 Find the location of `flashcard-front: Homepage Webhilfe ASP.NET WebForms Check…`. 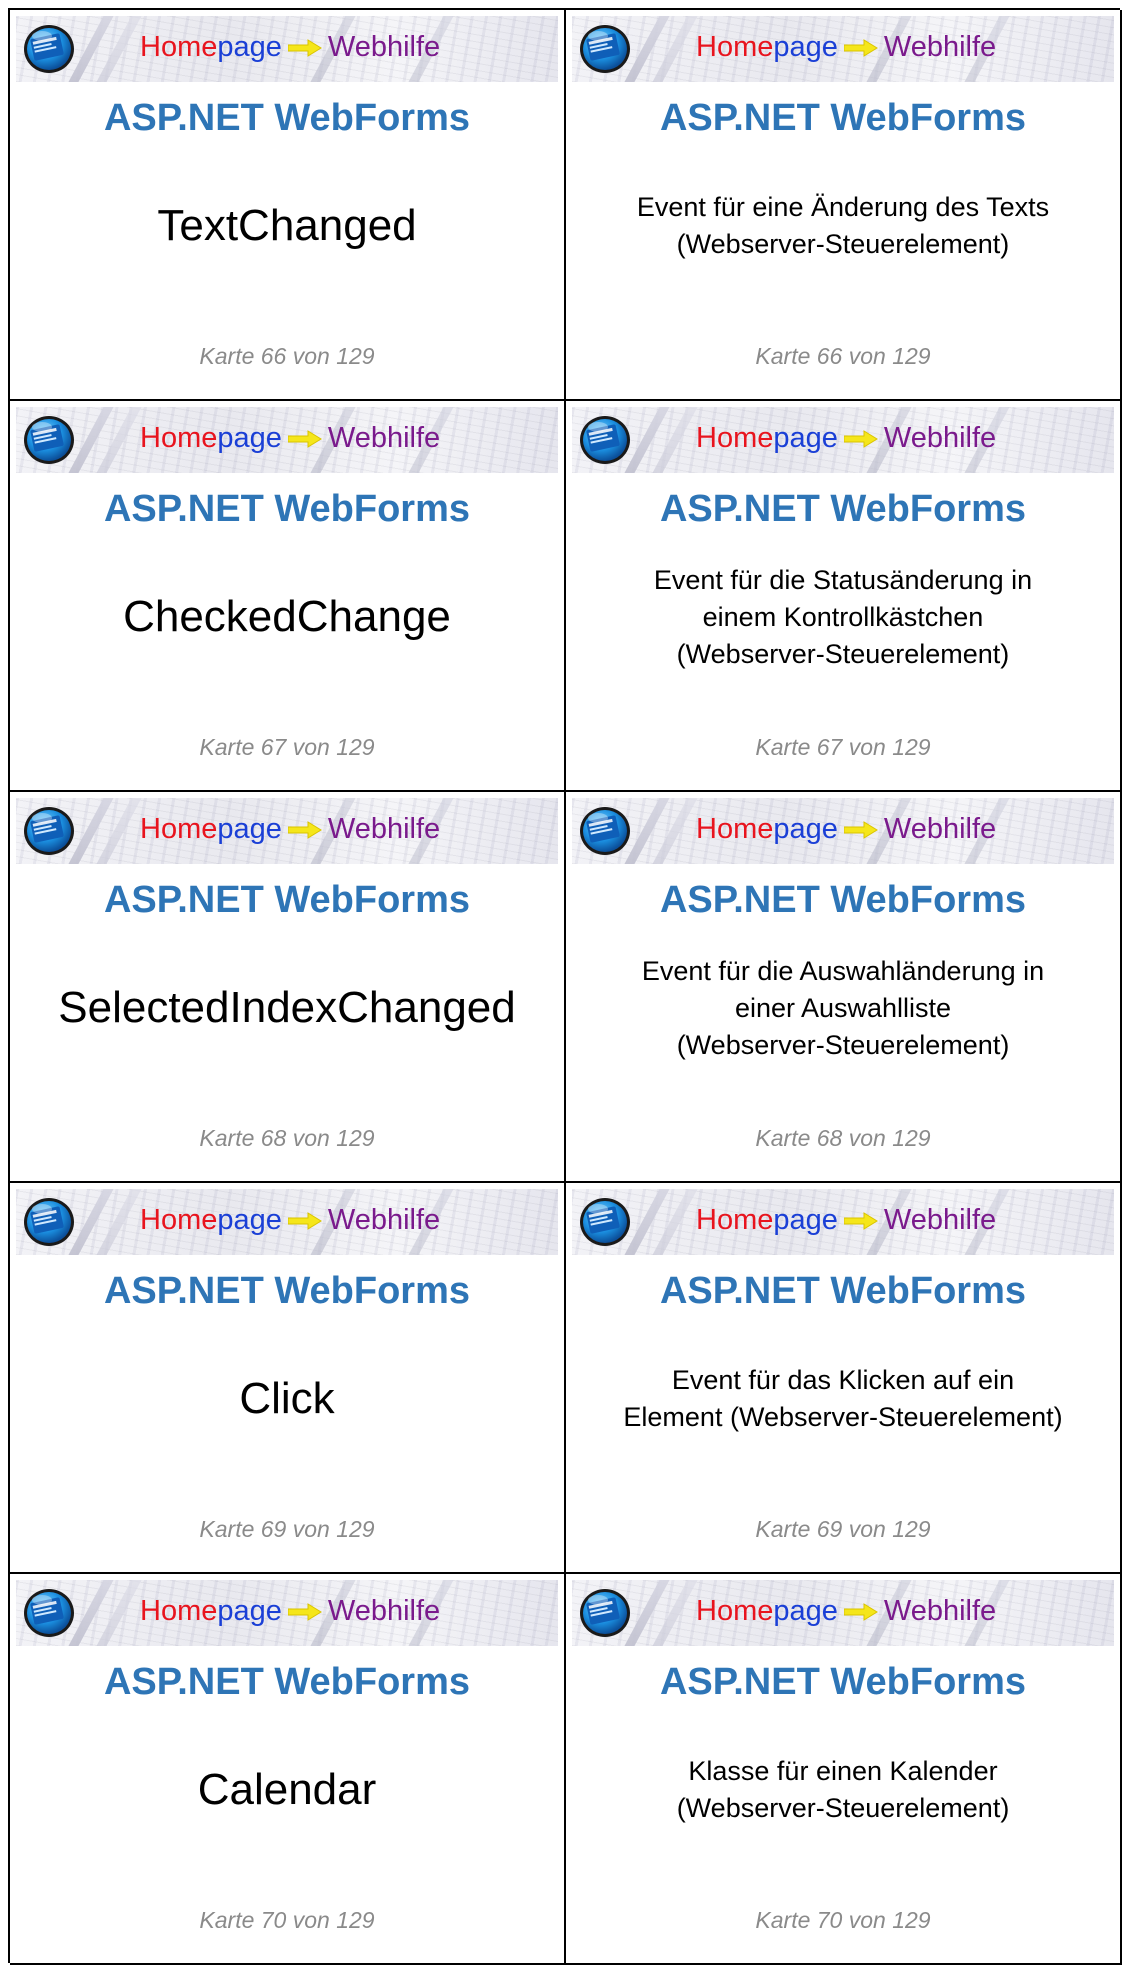

flashcard-front: Homepage Webhilfe ASP.NET WebForms Check… is located at coordinates (288, 596).